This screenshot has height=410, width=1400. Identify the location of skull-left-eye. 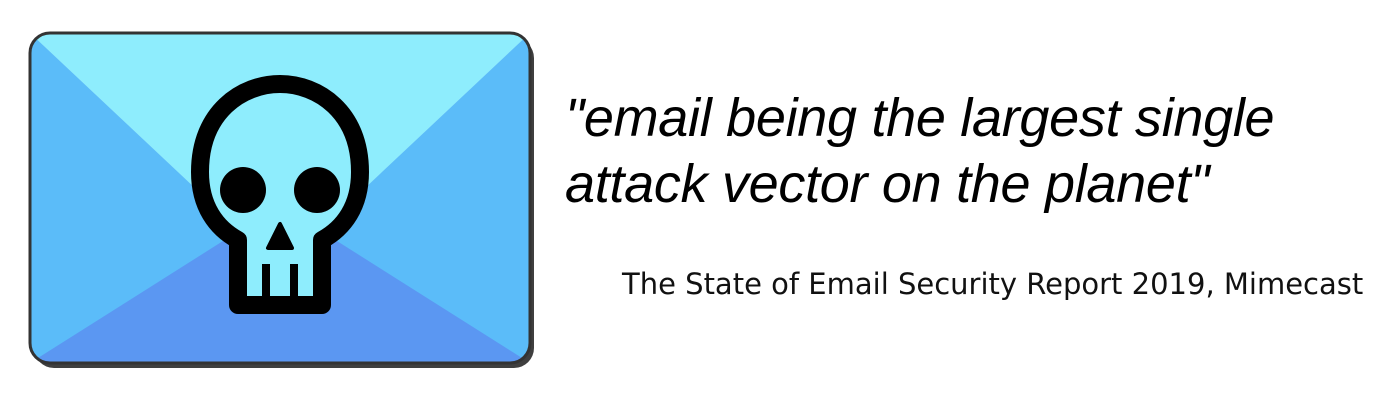
(243, 190).